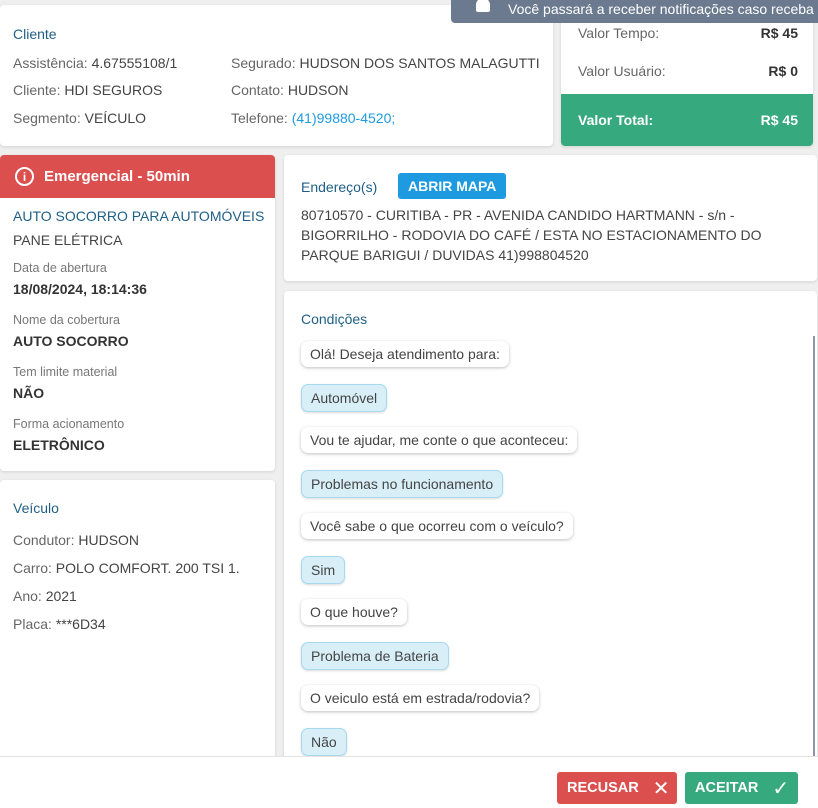 The height and width of the screenshot is (808, 818). Describe the element at coordinates (339, 187) in the screenshot. I see `address-title: Endereço(s)` at that location.